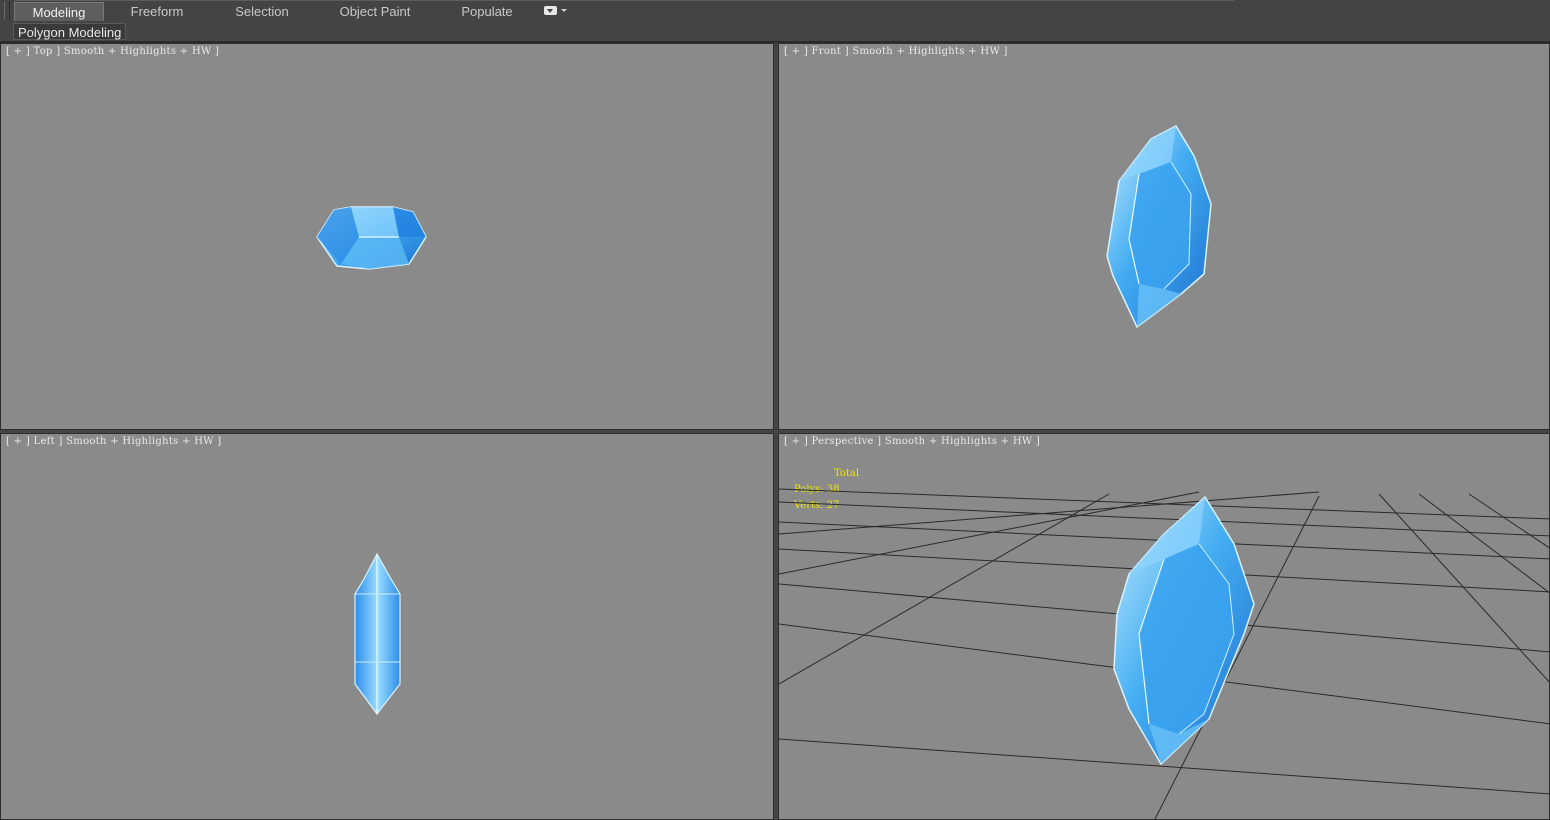  Describe the element at coordinates (564, 10) in the screenshot. I see `chevron-down-icon` at that location.